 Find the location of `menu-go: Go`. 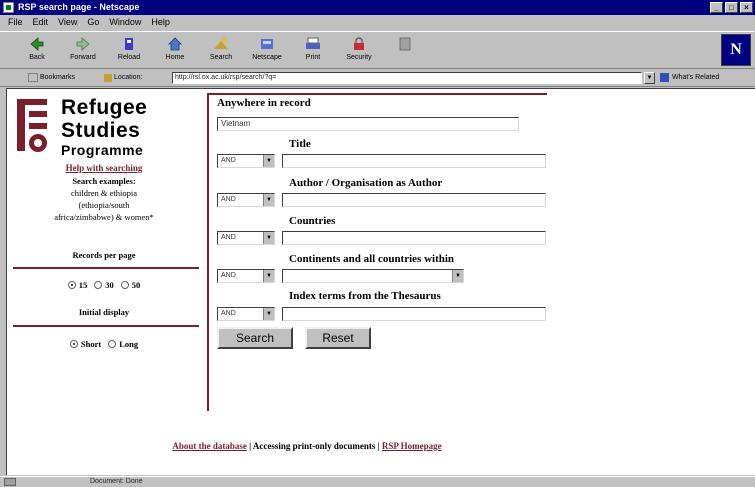

menu-go: Go is located at coordinates (93, 22).